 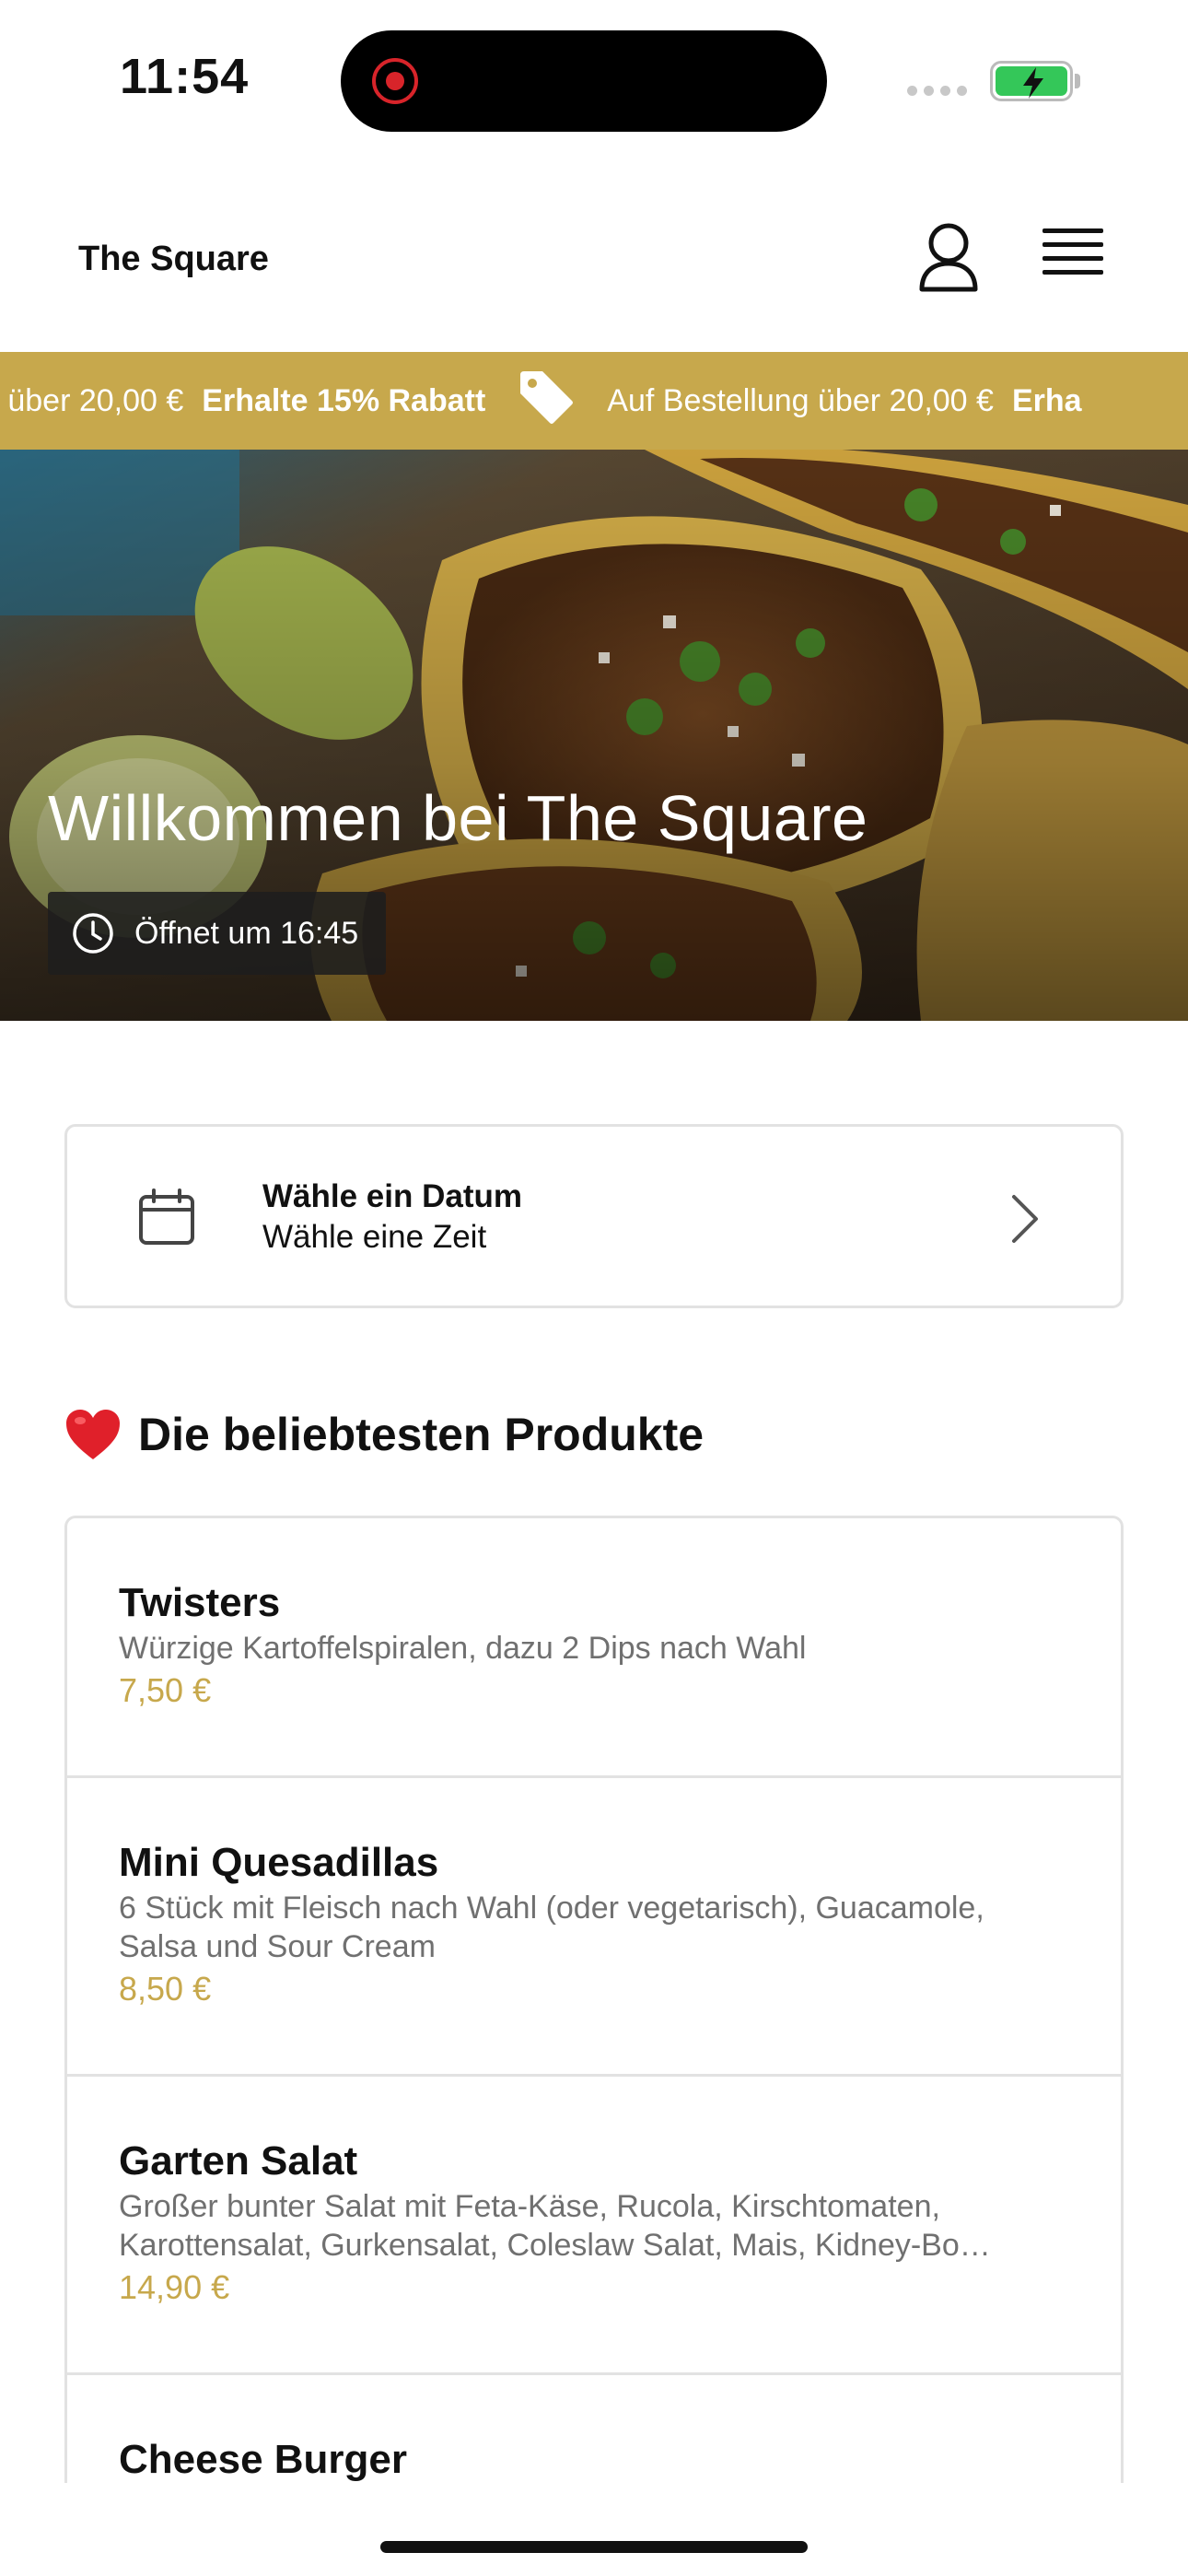 What do you see at coordinates (458, 818) in the screenshot?
I see `hero-title: Willkommen bei The Square` at bounding box center [458, 818].